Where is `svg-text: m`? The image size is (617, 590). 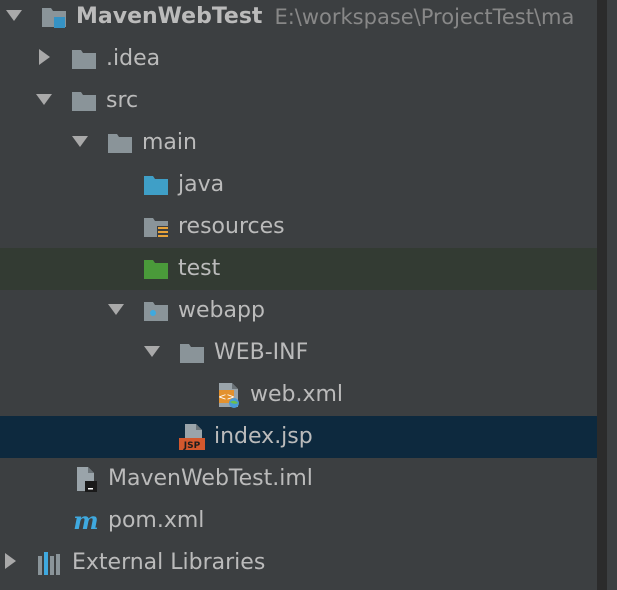 svg-text: m is located at coordinates (85, 521).